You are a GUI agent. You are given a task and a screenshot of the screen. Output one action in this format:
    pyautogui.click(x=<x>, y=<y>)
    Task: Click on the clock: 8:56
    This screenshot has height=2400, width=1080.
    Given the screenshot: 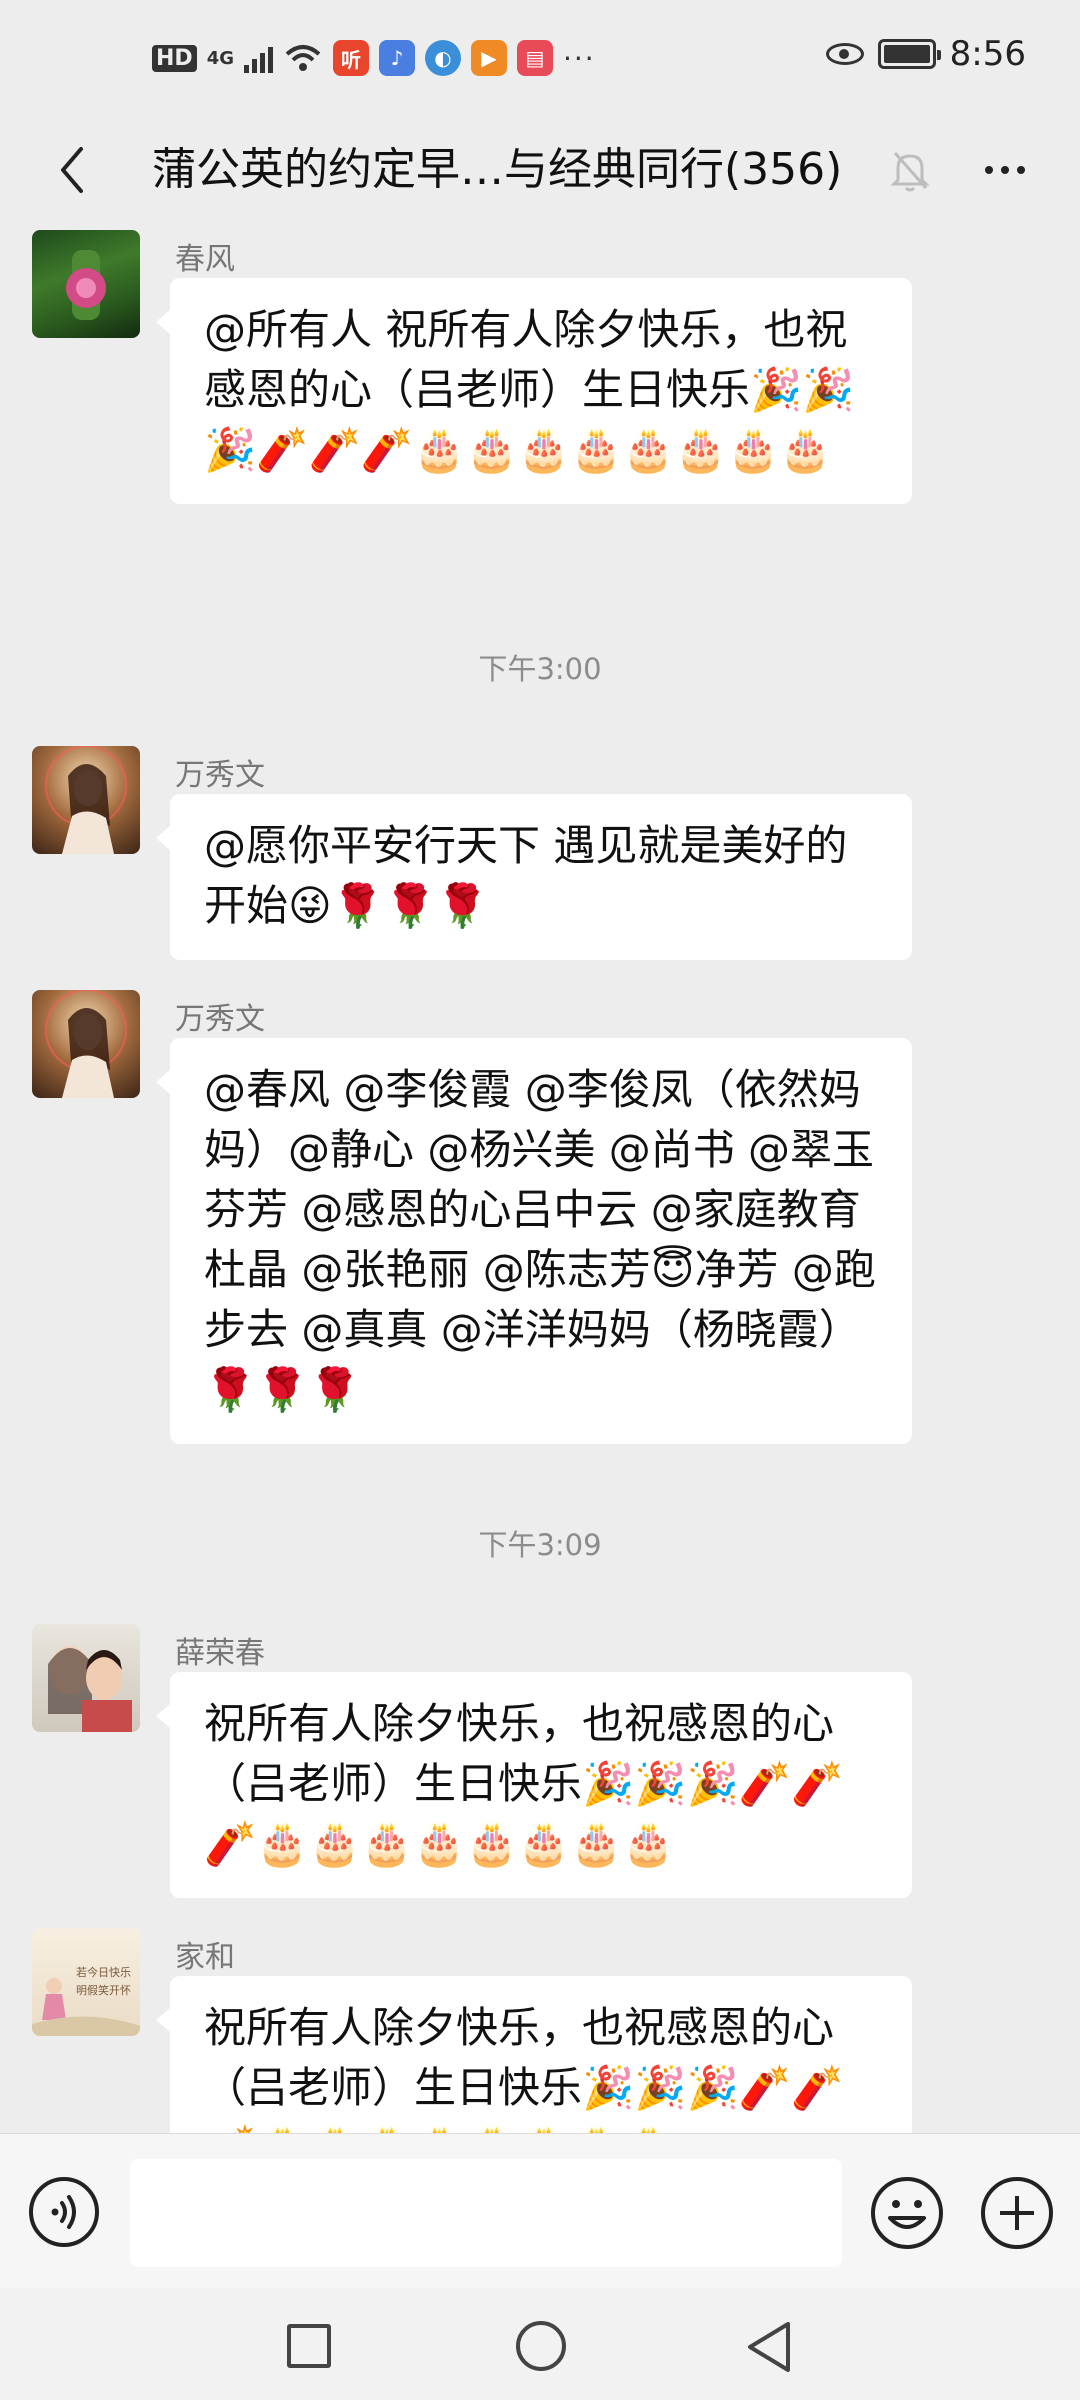 What is the action you would take?
    pyautogui.click(x=987, y=54)
    